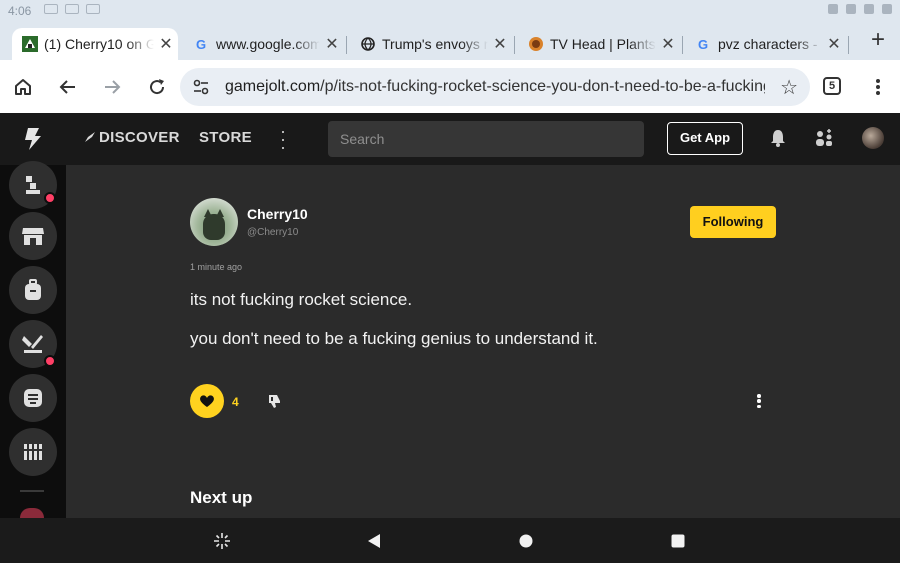 The width and height of the screenshot is (900, 563). Describe the element at coordinates (235, 402) in the screenshot. I see `like-count: 4` at that location.